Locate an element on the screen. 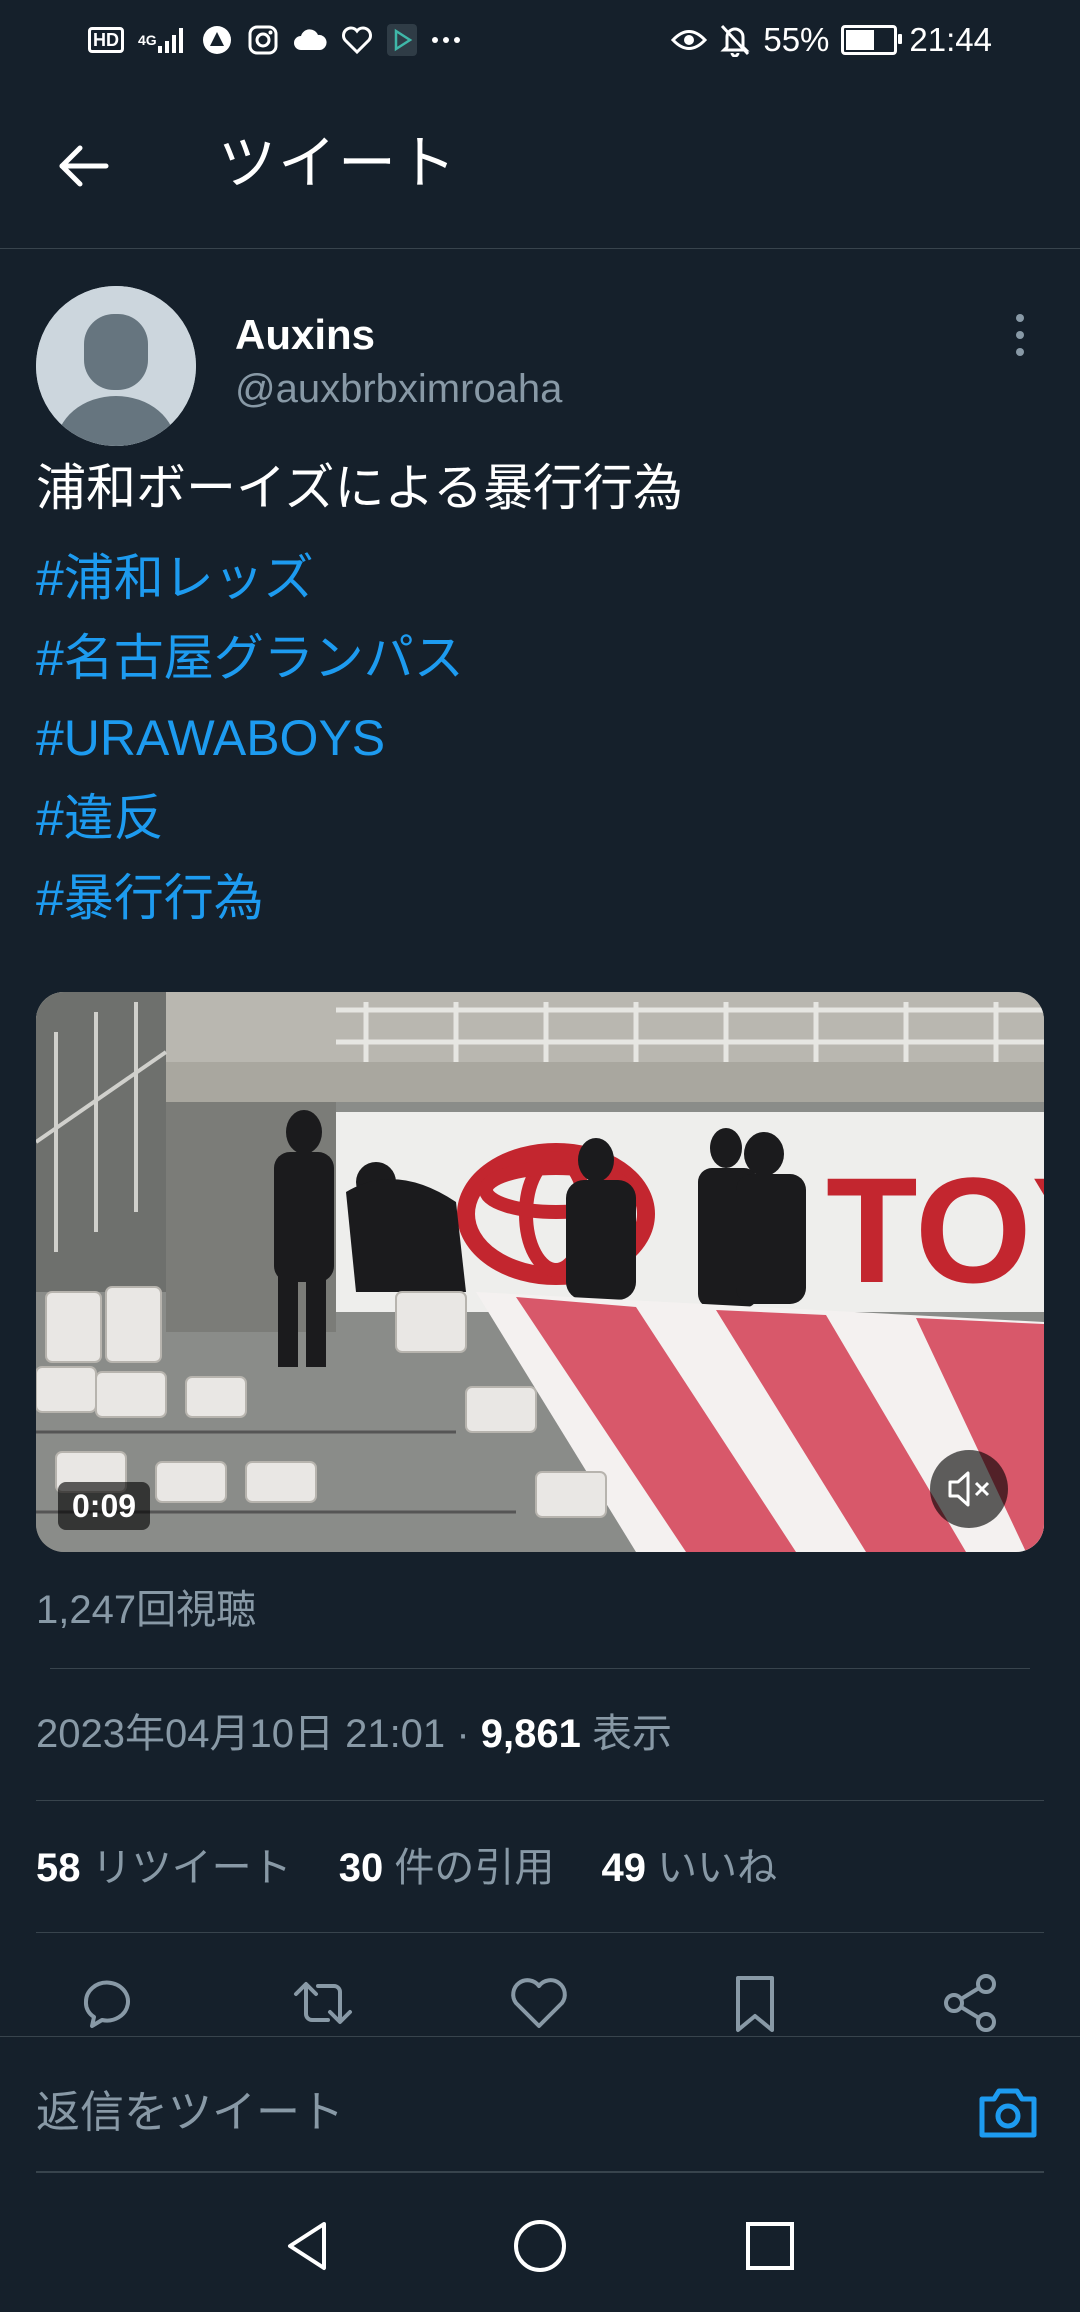 This screenshot has width=1080, height=2312. default-avatar-icon is located at coordinates (116, 366).